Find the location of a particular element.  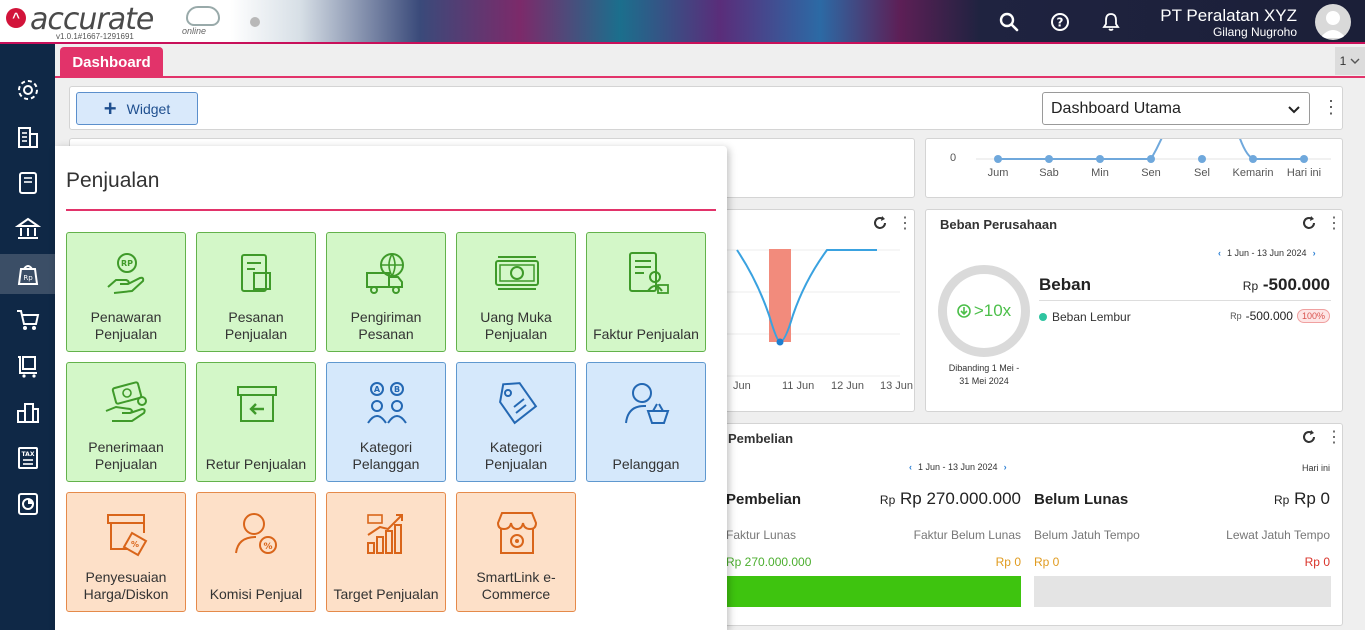

tile-label: Faktur Penjualan is located at coordinates (646, 334).